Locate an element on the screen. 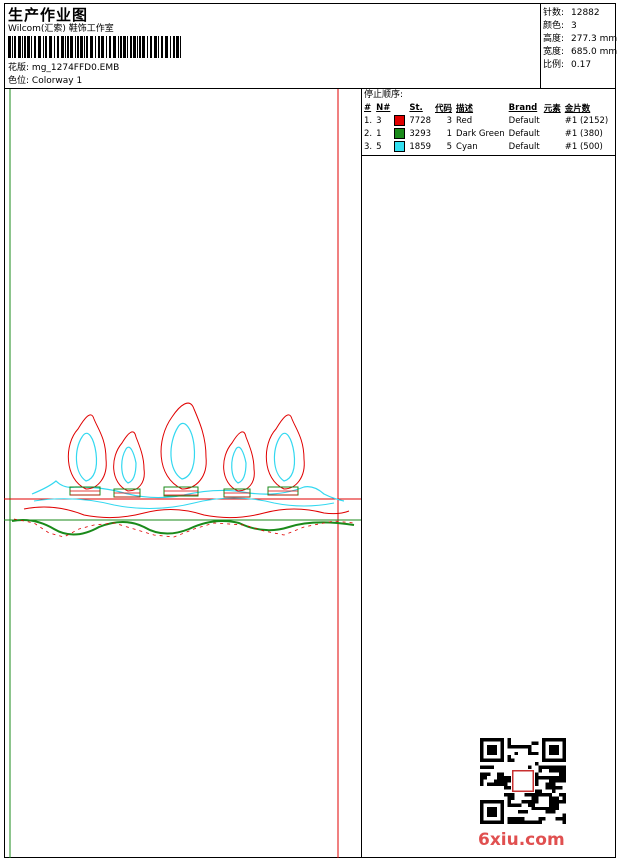  design-file: mg_1274FFD0.EMB is located at coordinates (75, 68).